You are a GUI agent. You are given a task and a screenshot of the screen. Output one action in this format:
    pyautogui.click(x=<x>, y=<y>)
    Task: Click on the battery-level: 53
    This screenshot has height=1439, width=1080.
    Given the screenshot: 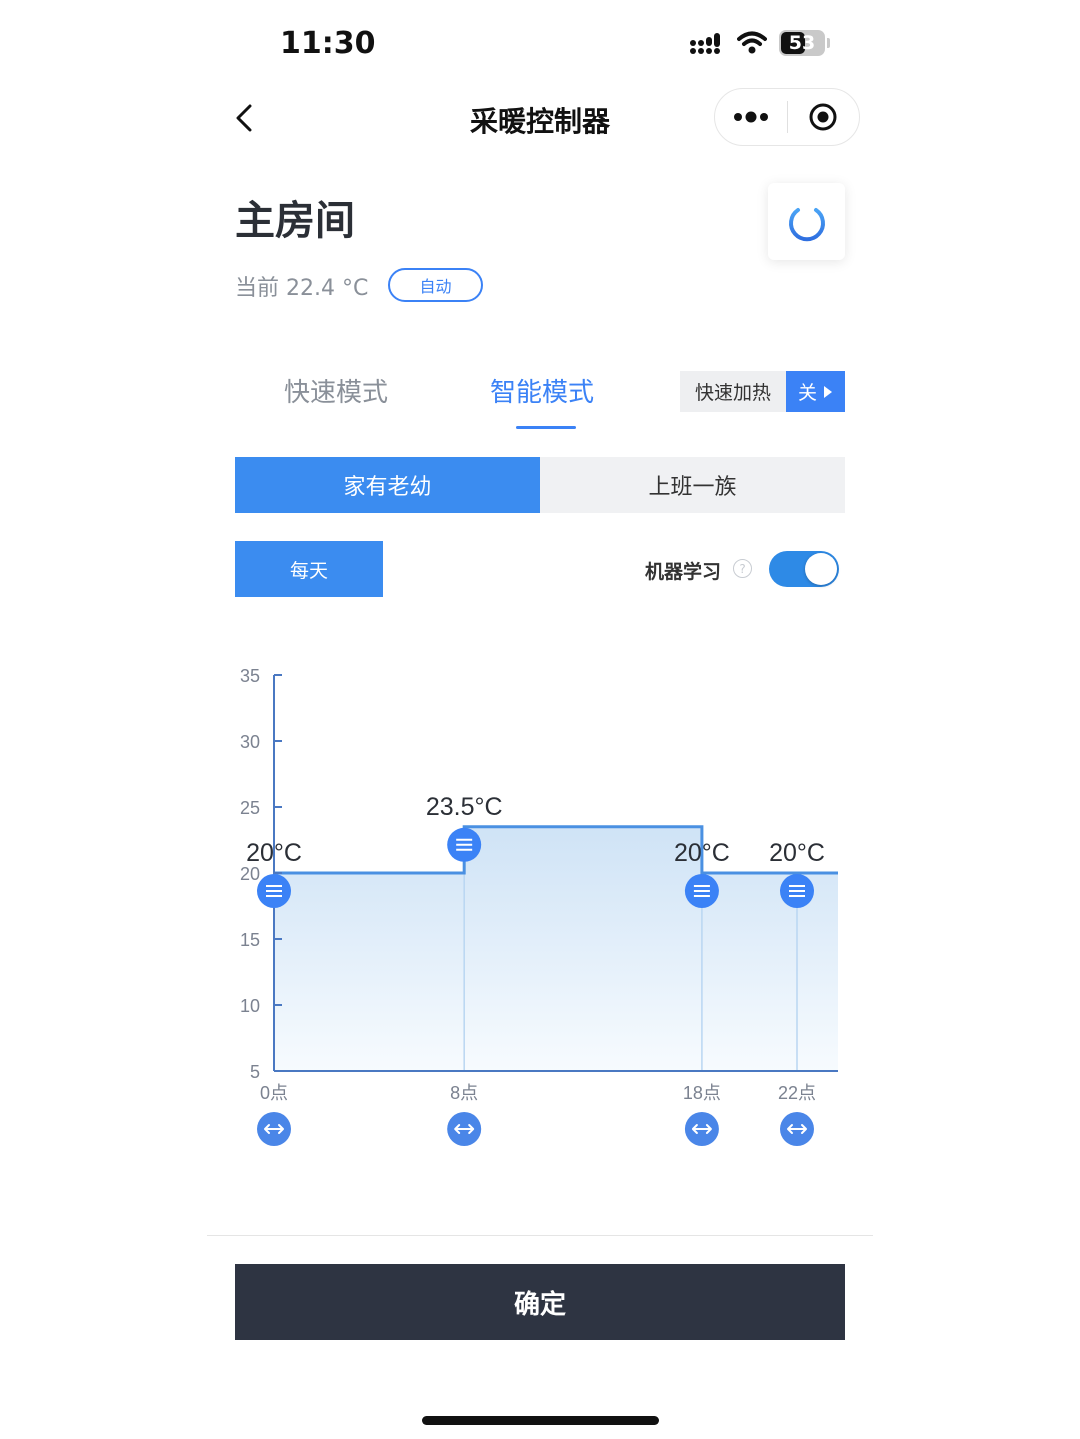 What is the action you would take?
    pyautogui.click(x=802, y=43)
    